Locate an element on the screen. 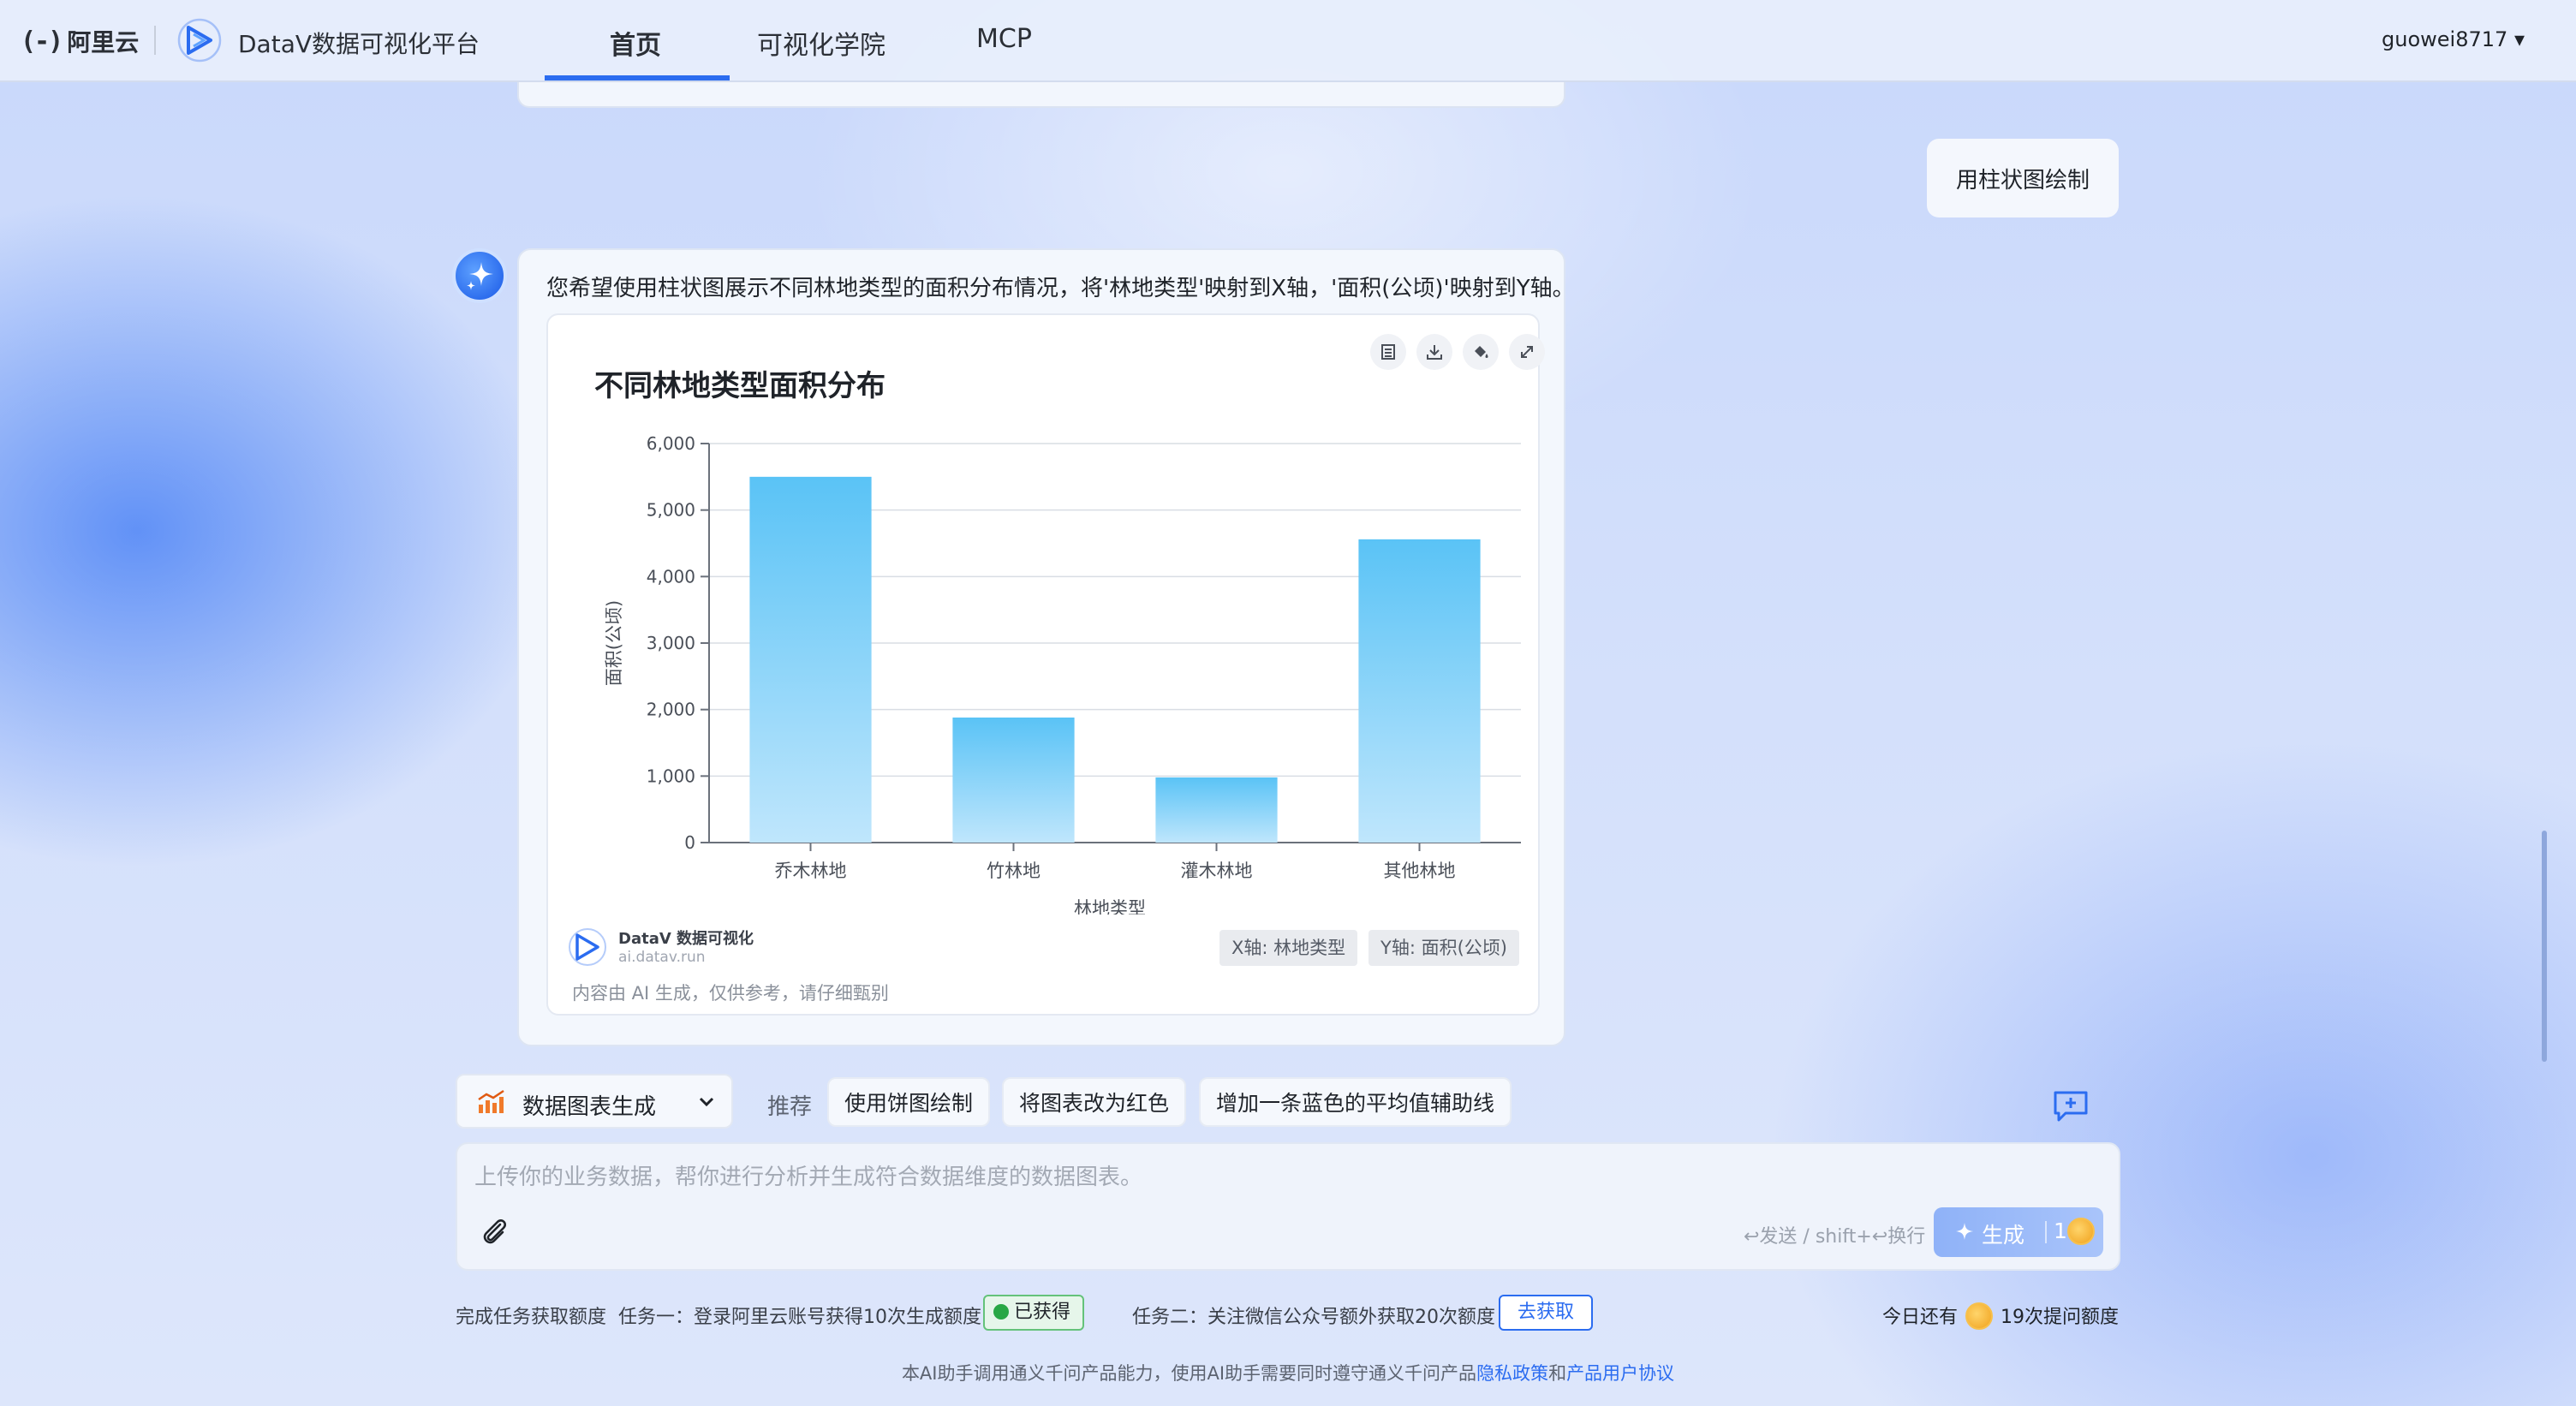 The height and width of the screenshot is (1406, 2576). suggestion-chip-pie: 使用饼图绘制 is located at coordinates (909, 1102).